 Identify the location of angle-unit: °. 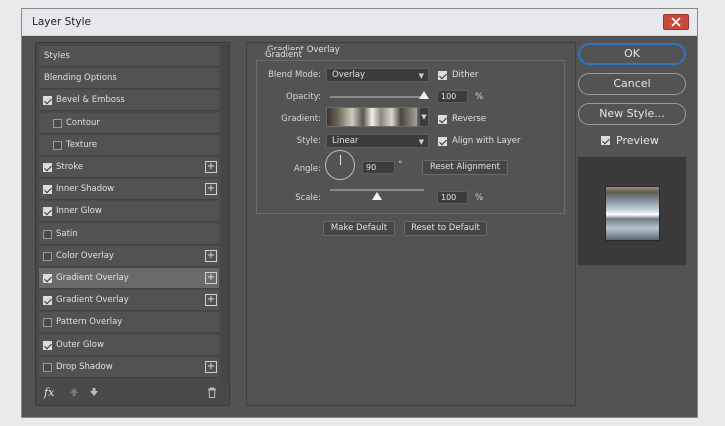
(400, 165).